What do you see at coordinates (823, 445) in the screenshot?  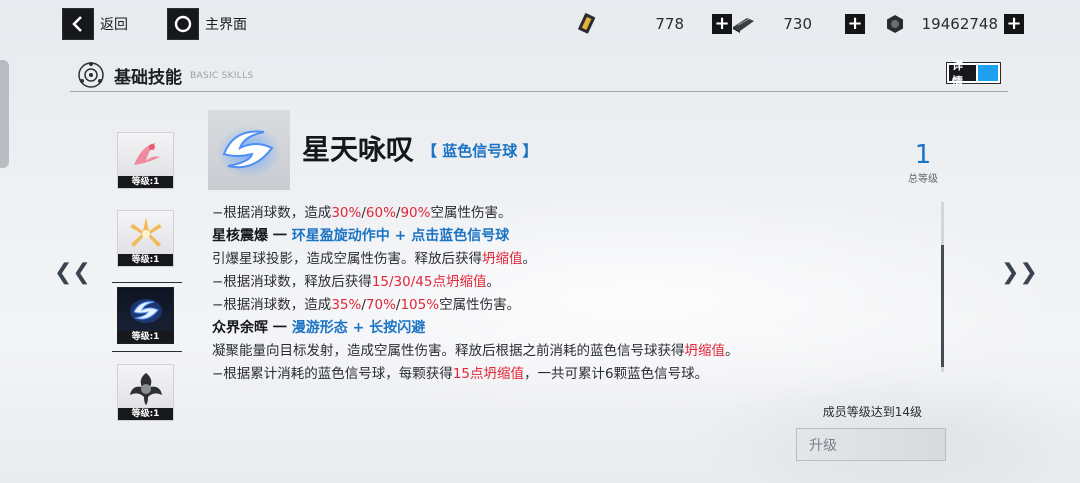 I see `upgrade-label: 升级` at bounding box center [823, 445].